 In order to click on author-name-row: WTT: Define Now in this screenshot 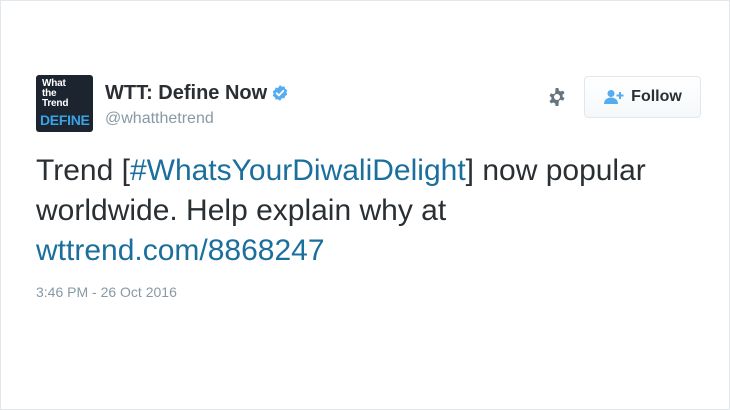, I will do `click(197, 93)`.